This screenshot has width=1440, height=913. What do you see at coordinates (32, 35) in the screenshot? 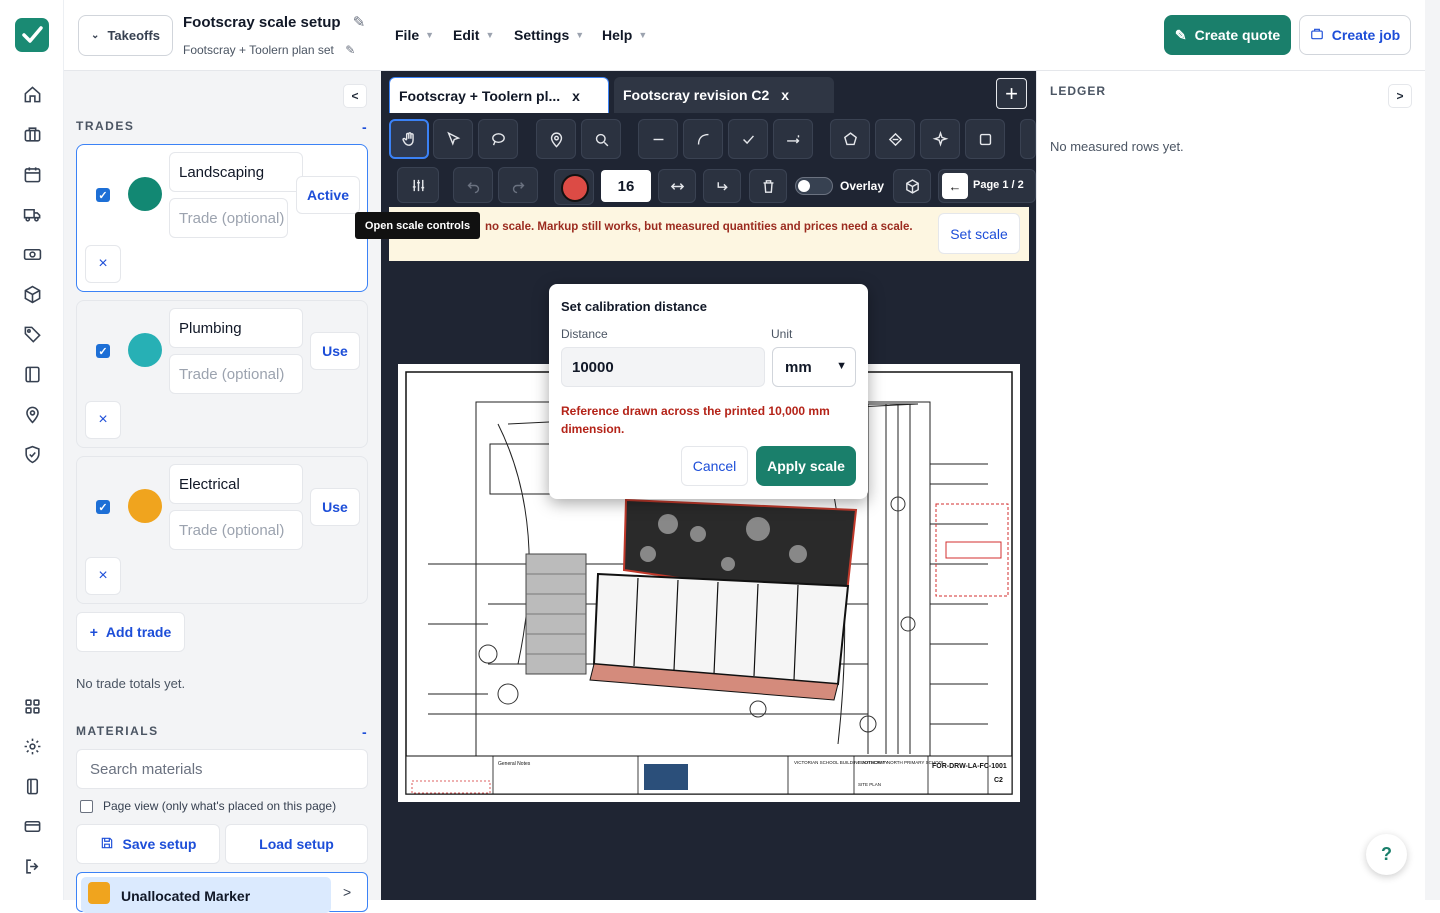
I see `app-logo` at bounding box center [32, 35].